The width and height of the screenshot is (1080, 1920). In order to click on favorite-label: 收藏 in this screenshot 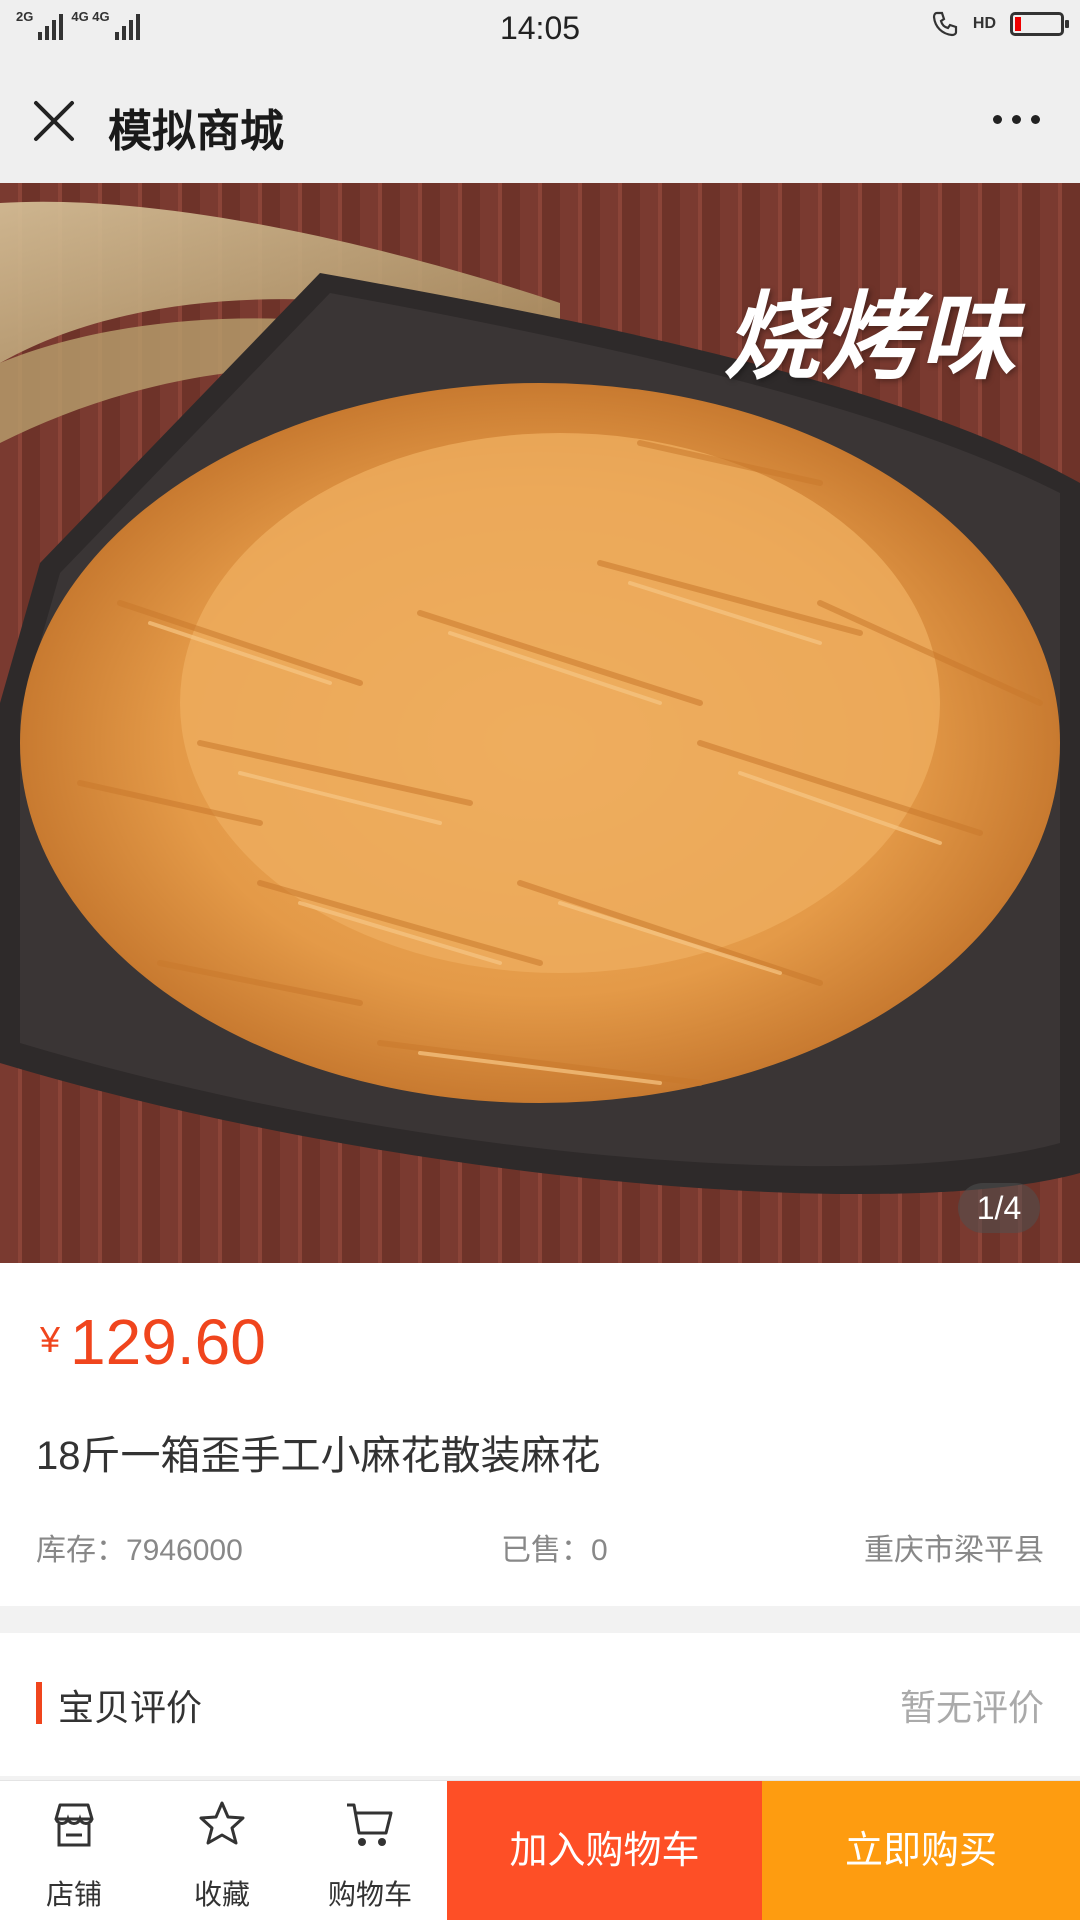, I will do `click(221, 1894)`.